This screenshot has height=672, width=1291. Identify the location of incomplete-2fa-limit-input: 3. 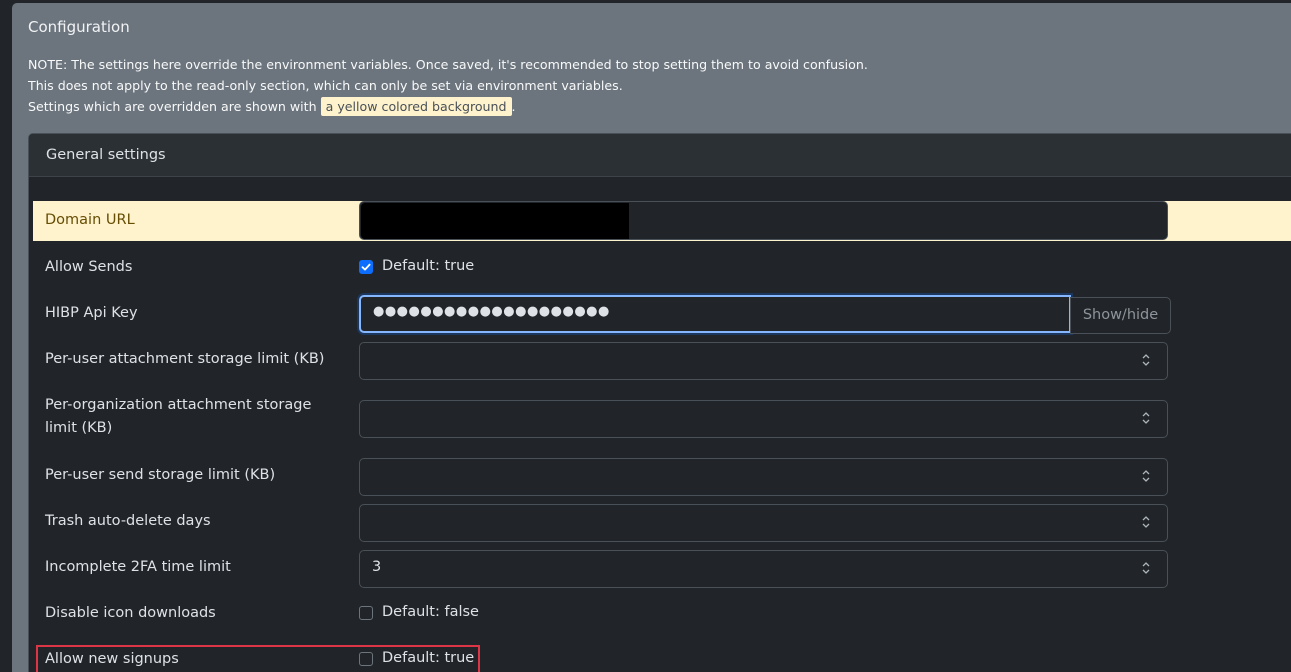
(763, 569).